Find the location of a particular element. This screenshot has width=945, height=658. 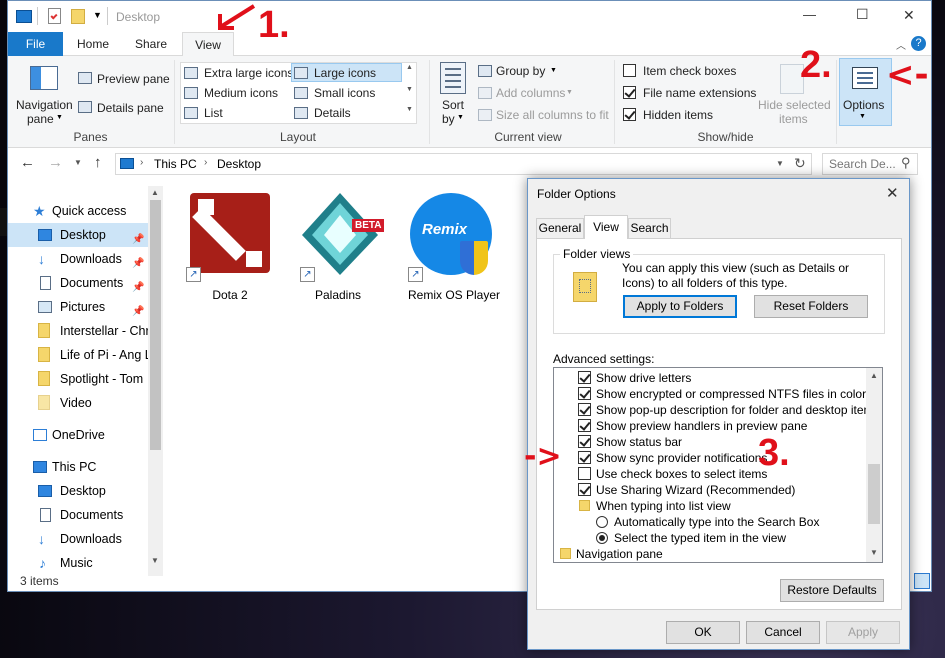

nav-desktop: Desktop 📌 is located at coordinates (78, 235).